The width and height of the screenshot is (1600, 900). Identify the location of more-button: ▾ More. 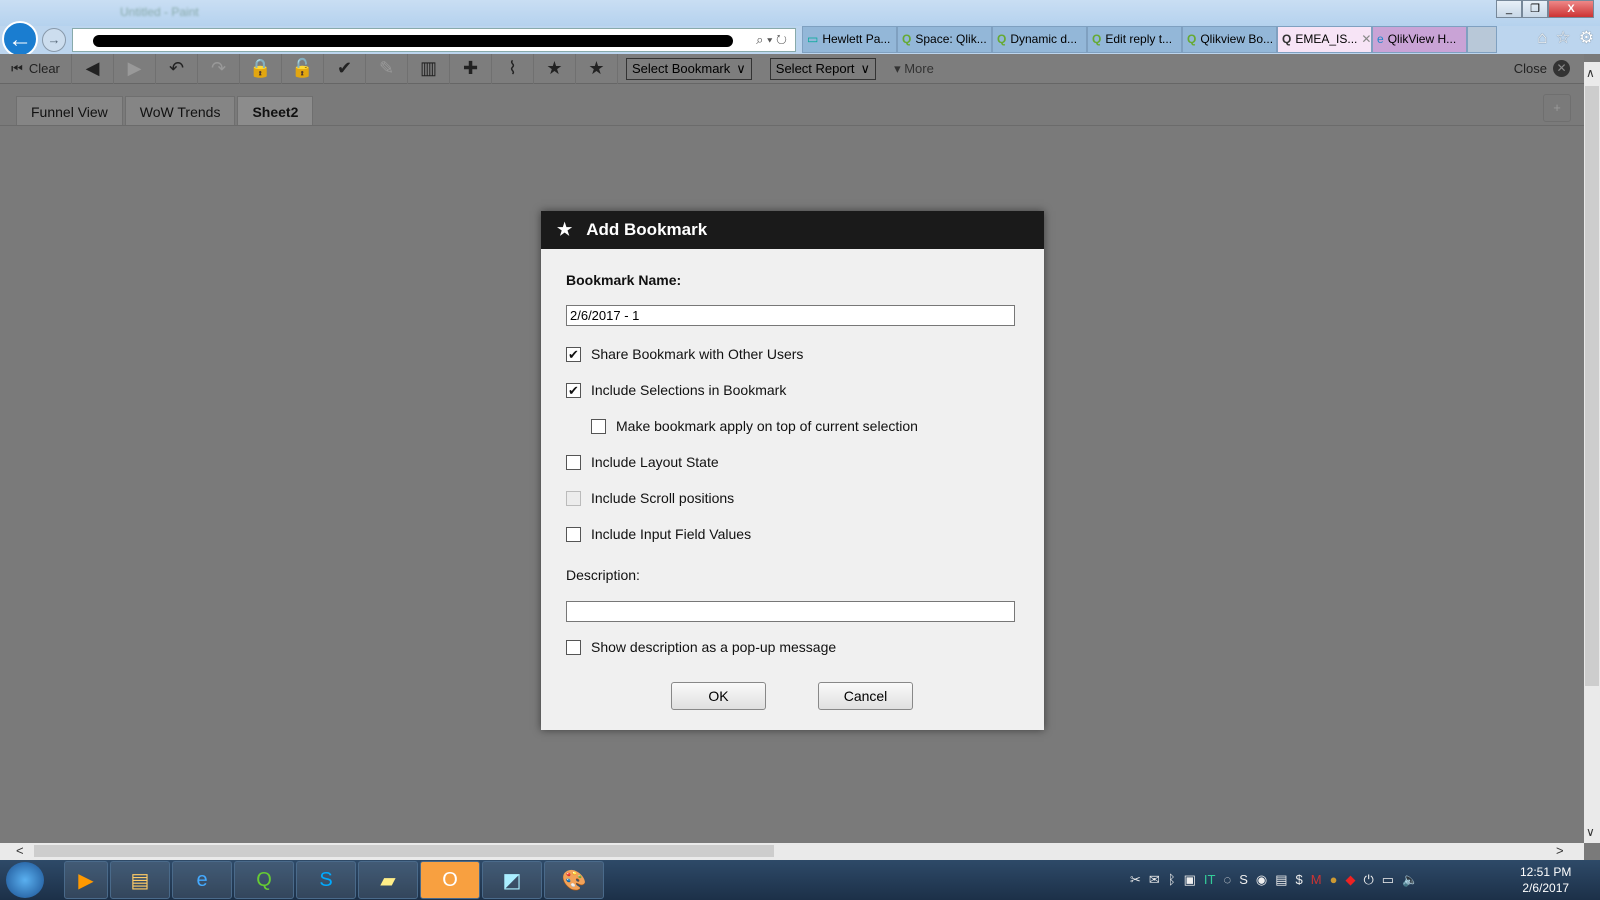
(914, 69).